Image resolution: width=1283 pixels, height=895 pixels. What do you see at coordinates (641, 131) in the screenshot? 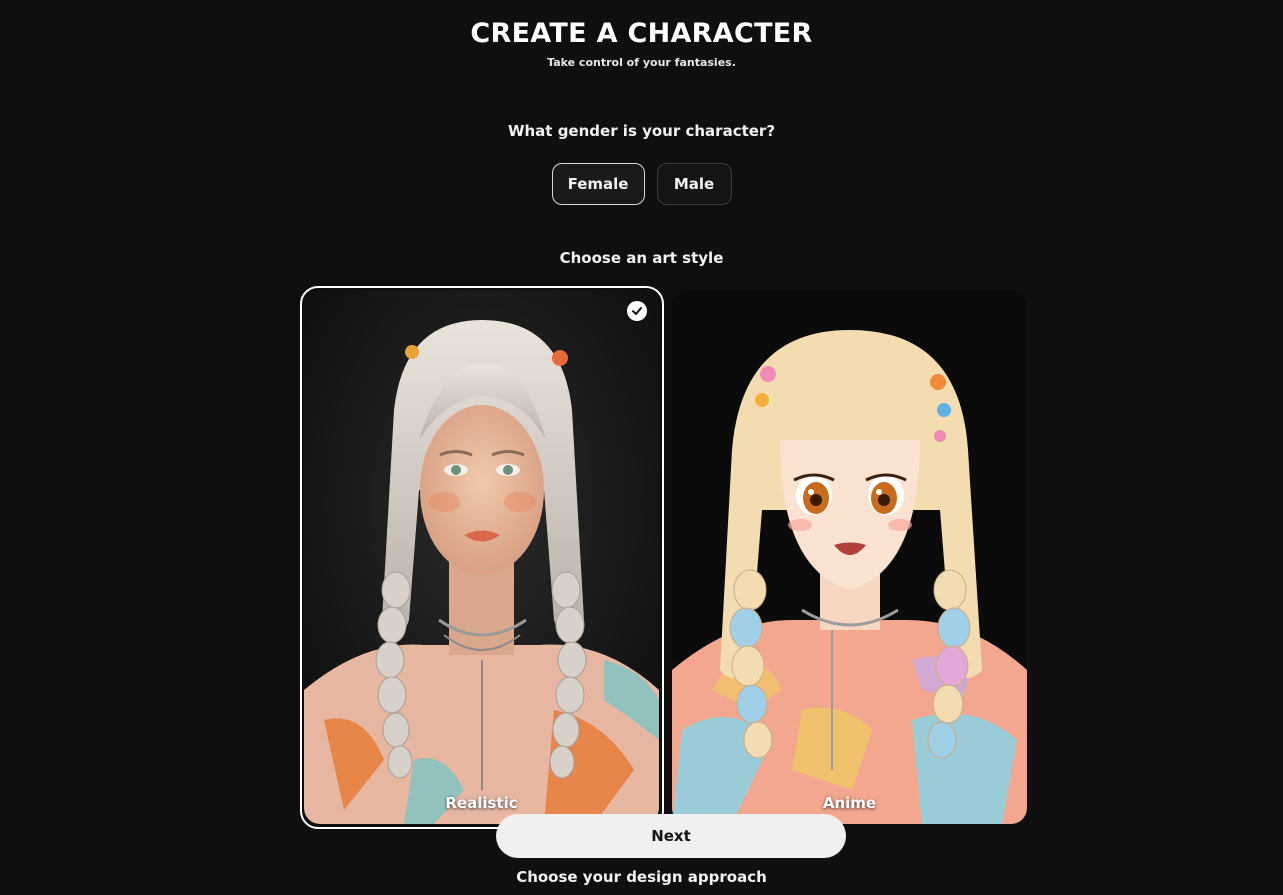
I see `gender-question: What gender is your character?` at bounding box center [641, 131].